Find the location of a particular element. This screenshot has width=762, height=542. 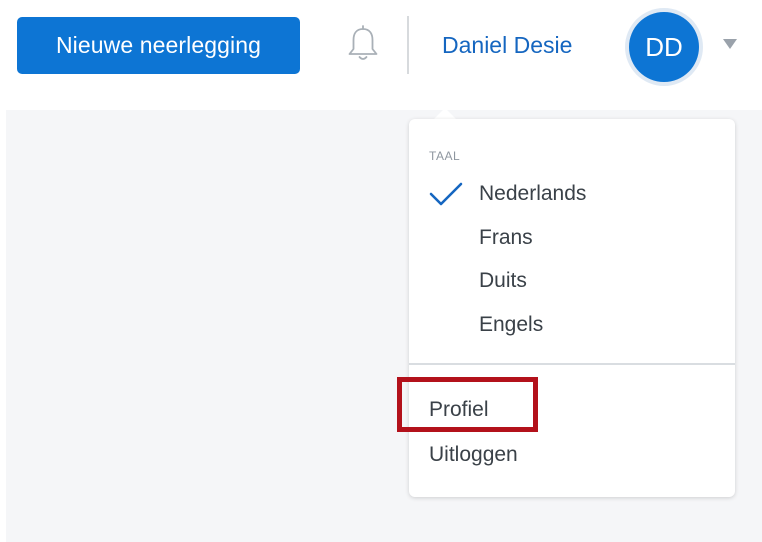

avatar: DD is located at coordinates (664, 47).